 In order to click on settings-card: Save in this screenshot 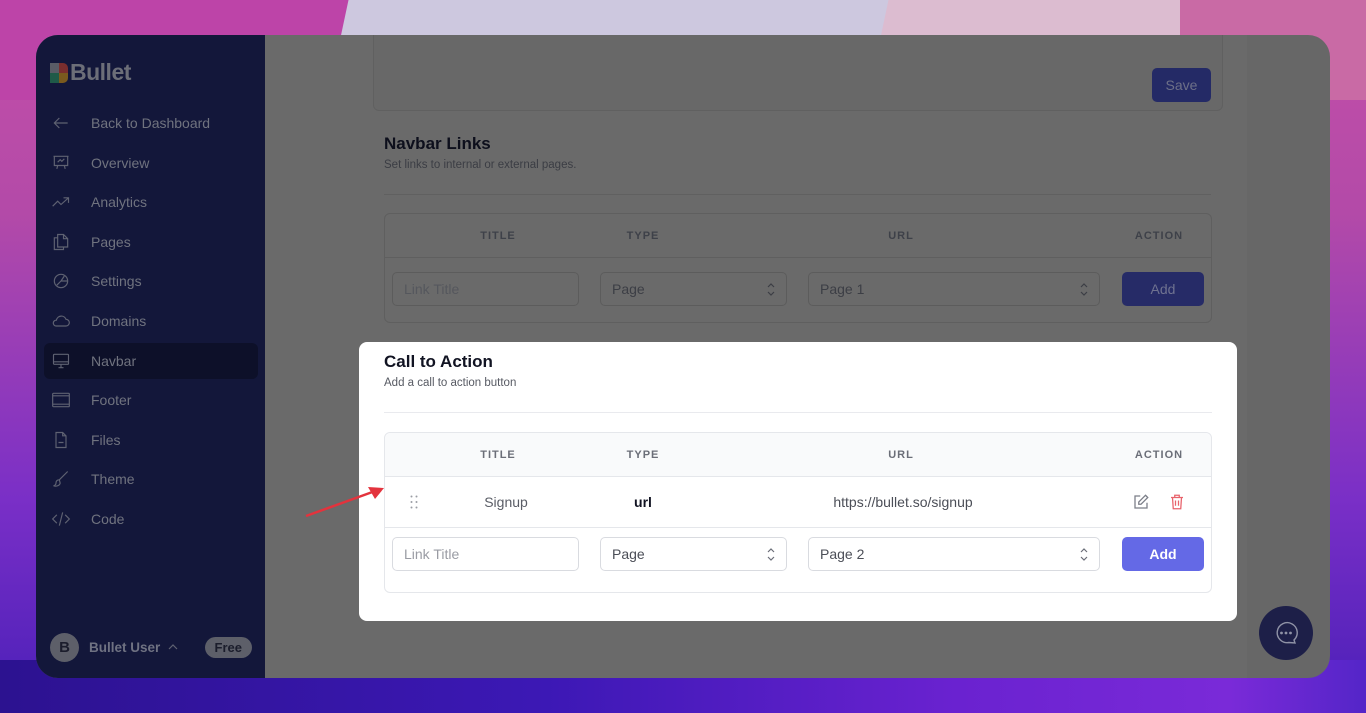, I will do `click(798, 73)`.